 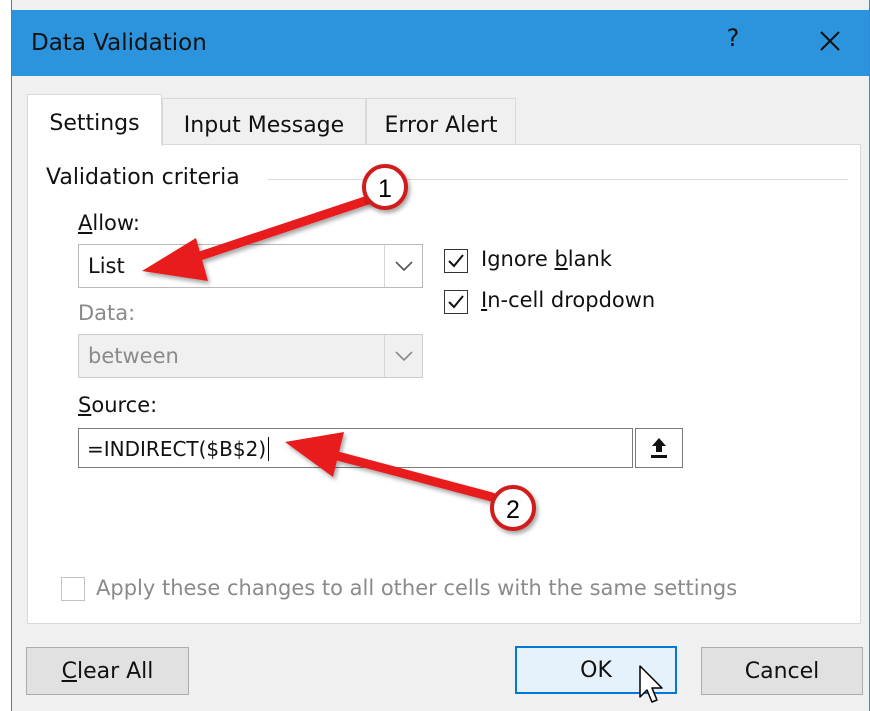 I want to click on data-dropdown: between, so click(x=250, y=356).